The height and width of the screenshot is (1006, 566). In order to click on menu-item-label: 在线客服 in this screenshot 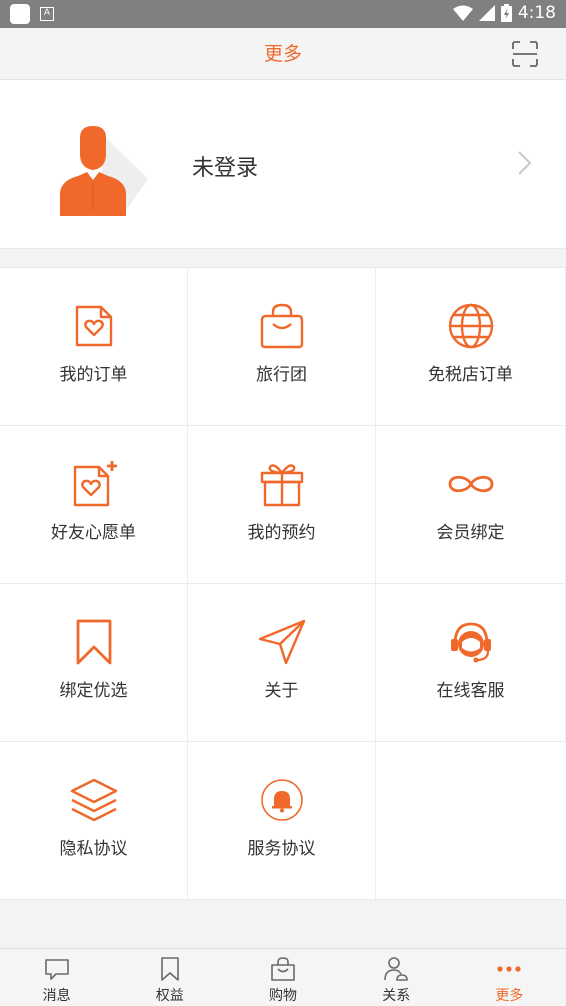, I will do `click(470, 691)`.